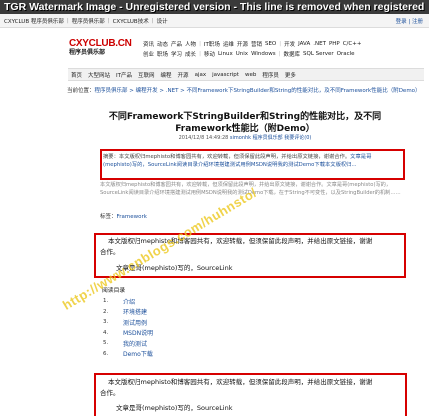 Image resolution: width=429 pixels, height=416 pixels. Describe the element at coordinates (289, 44) in the screenshot. I see `nav-item: 开发` at that location.